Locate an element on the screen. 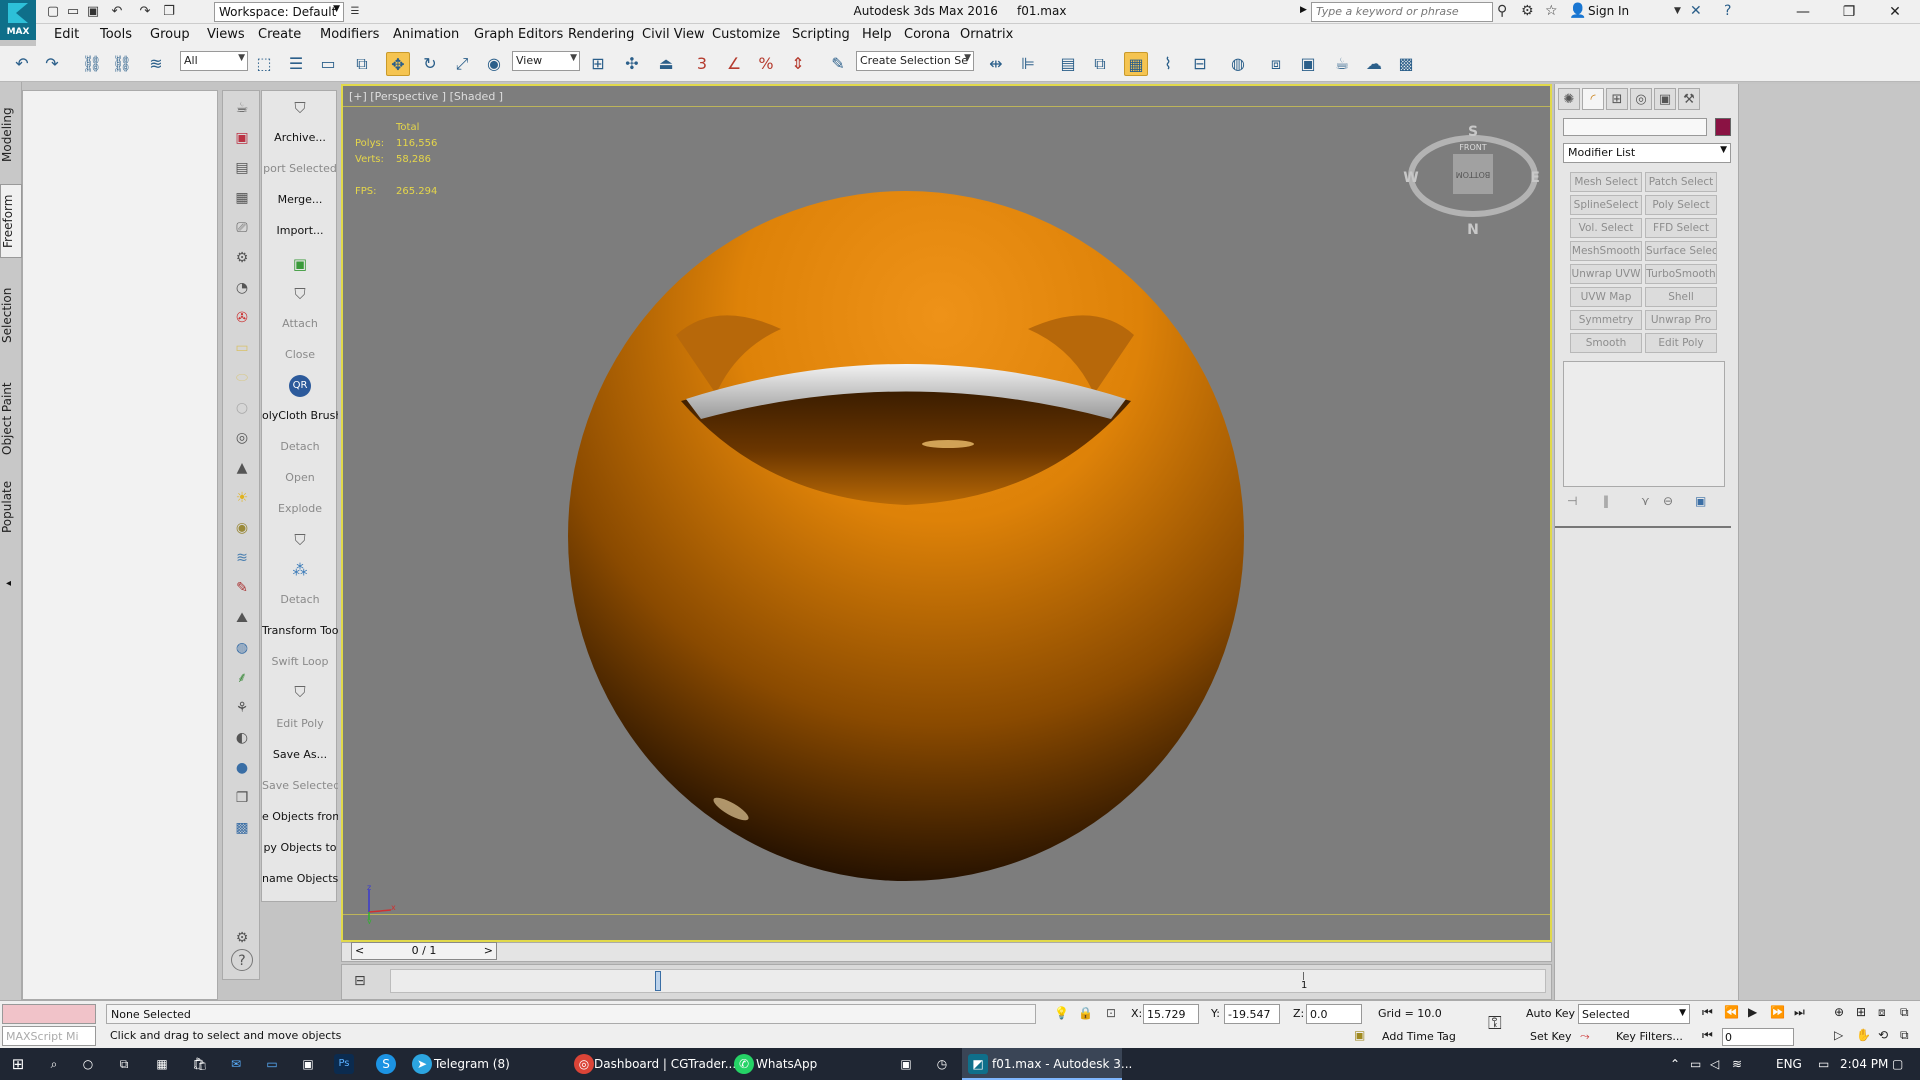  modifier-list-select: Modifier List ▼ is located at coordinates (1647, 153).